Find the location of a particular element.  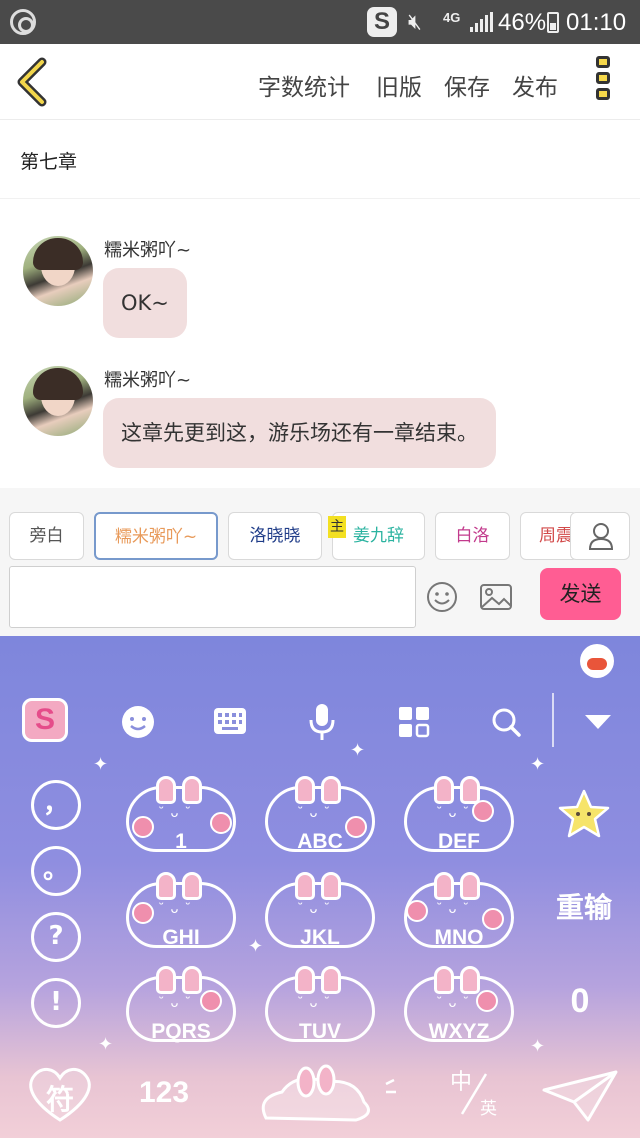

sleeping-bunny-icon is located at coordinates (328, 1093).